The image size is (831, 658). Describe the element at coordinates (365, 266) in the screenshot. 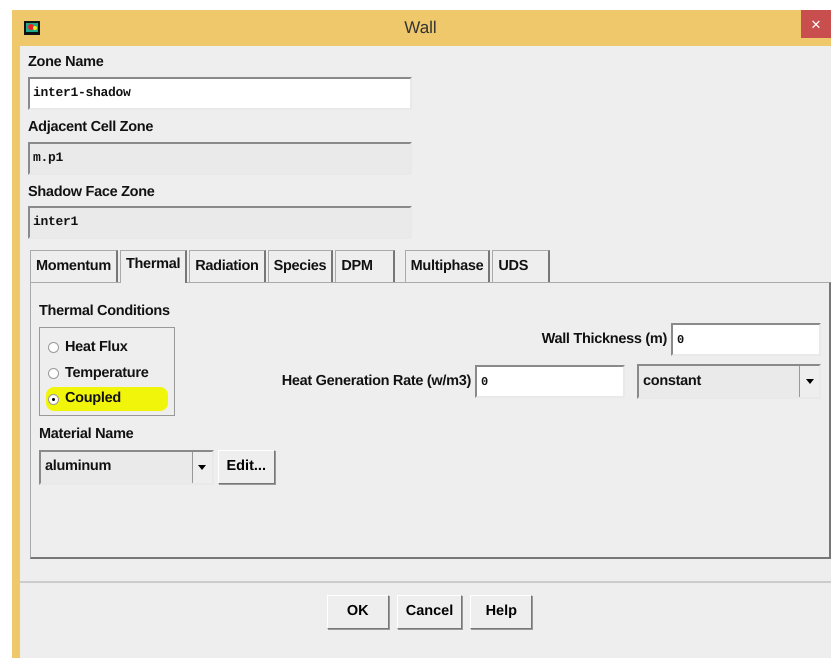

I see `tab: DPM` at that location.